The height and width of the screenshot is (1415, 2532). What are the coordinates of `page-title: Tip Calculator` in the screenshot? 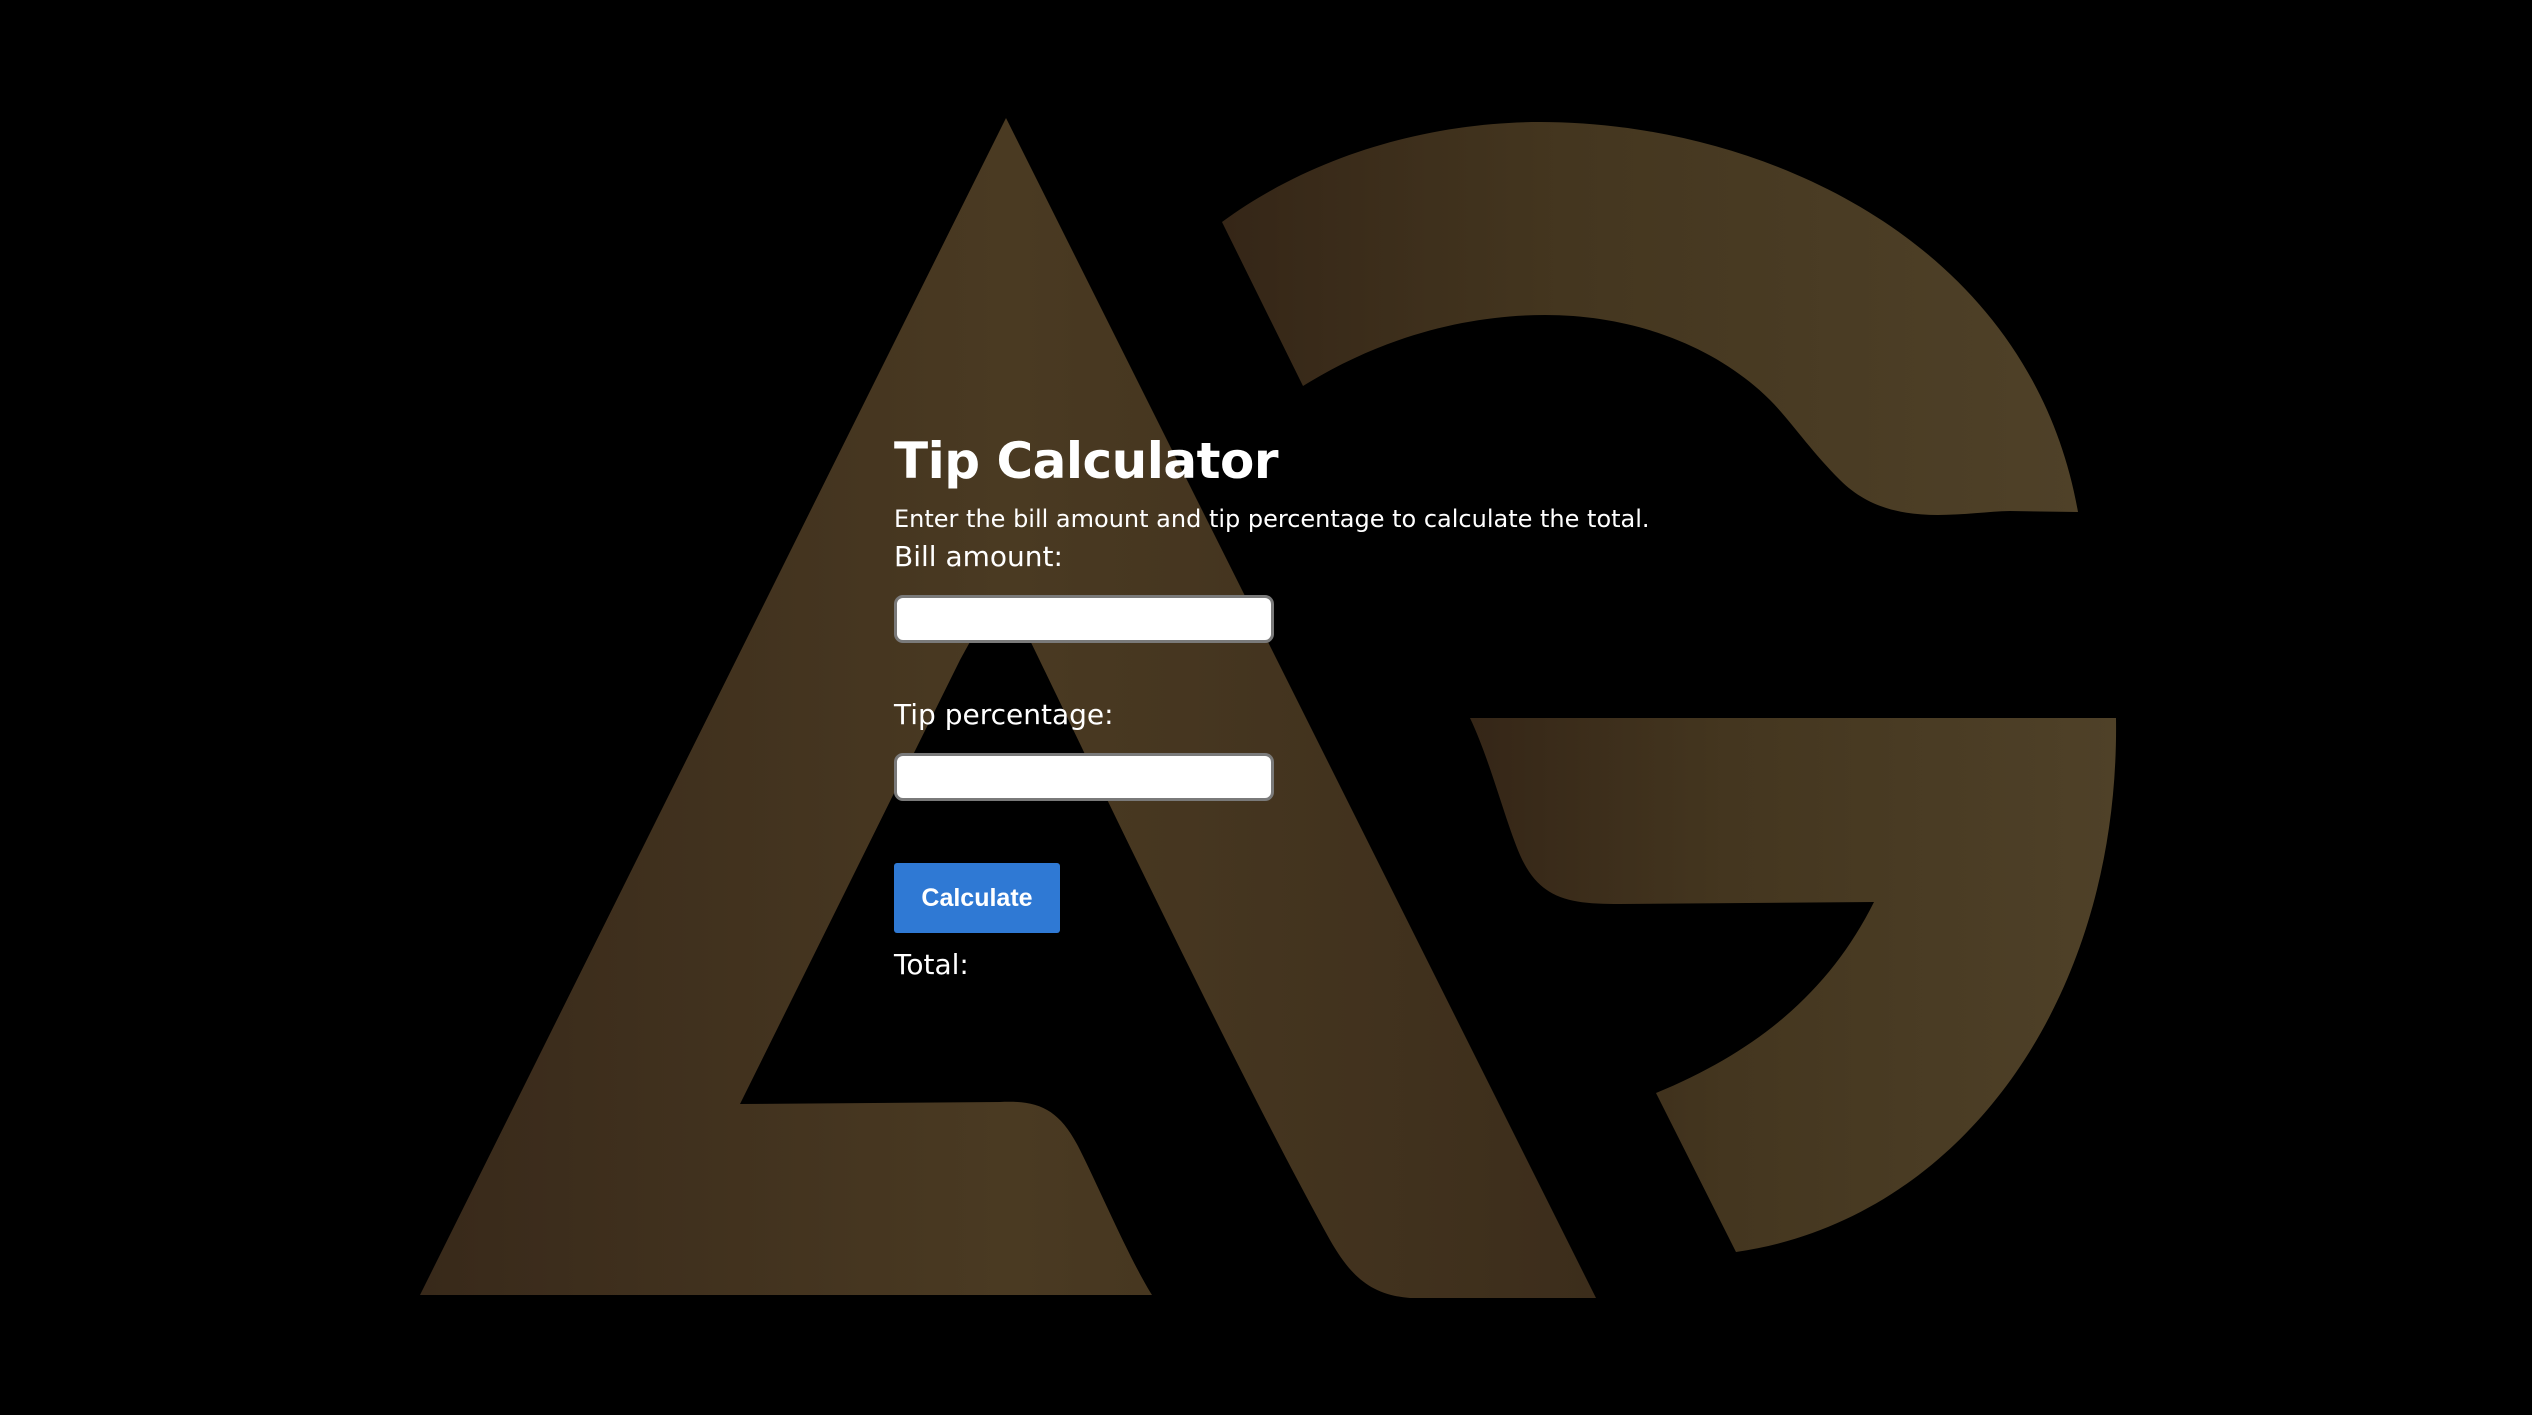 It's located at (1086, 461).